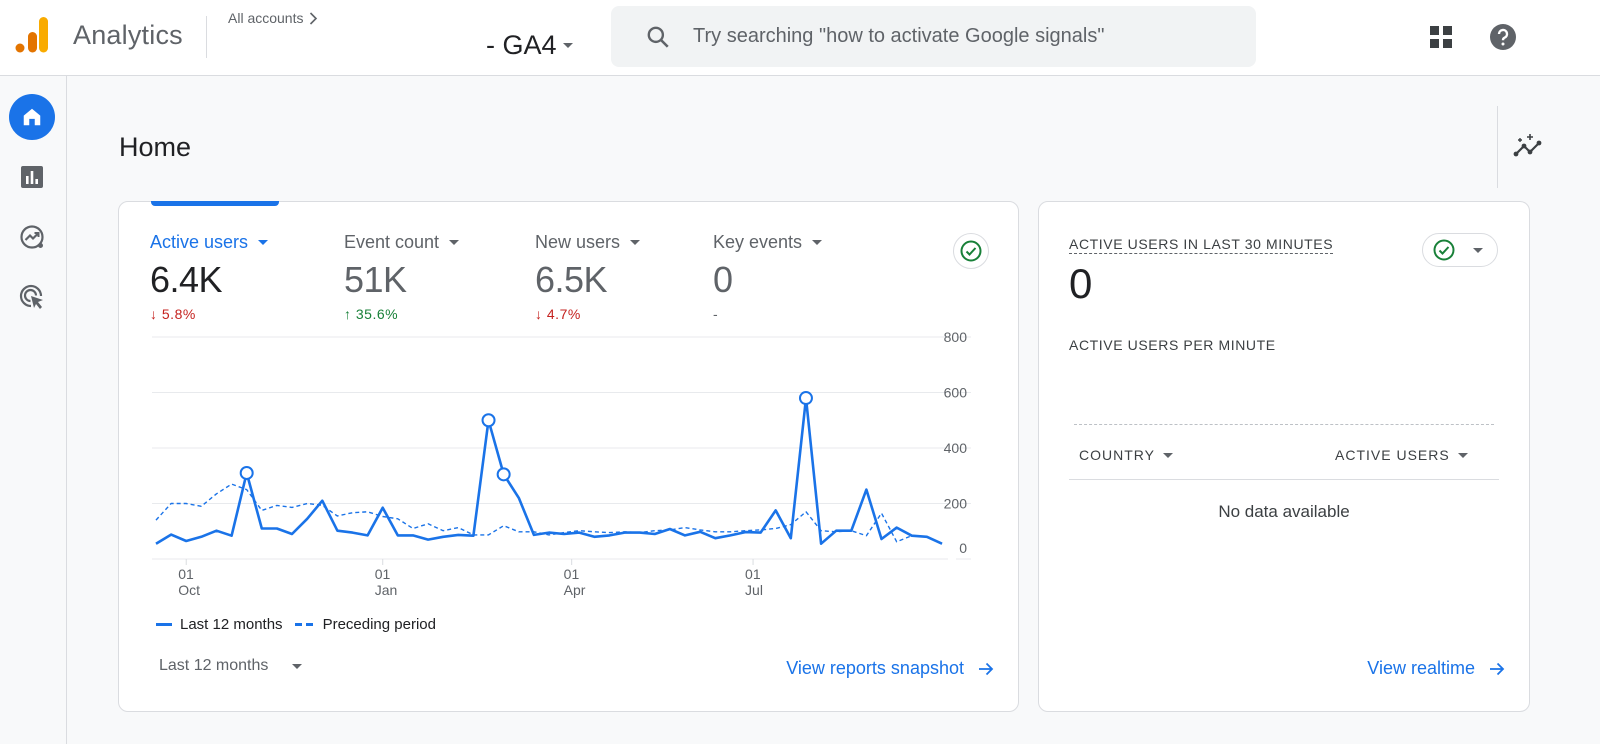  What do you see at coordinates (1284, 424) in the screenshot?
I see `per-minute-chart-empty-baseline` at bounding box center [1284, 424].